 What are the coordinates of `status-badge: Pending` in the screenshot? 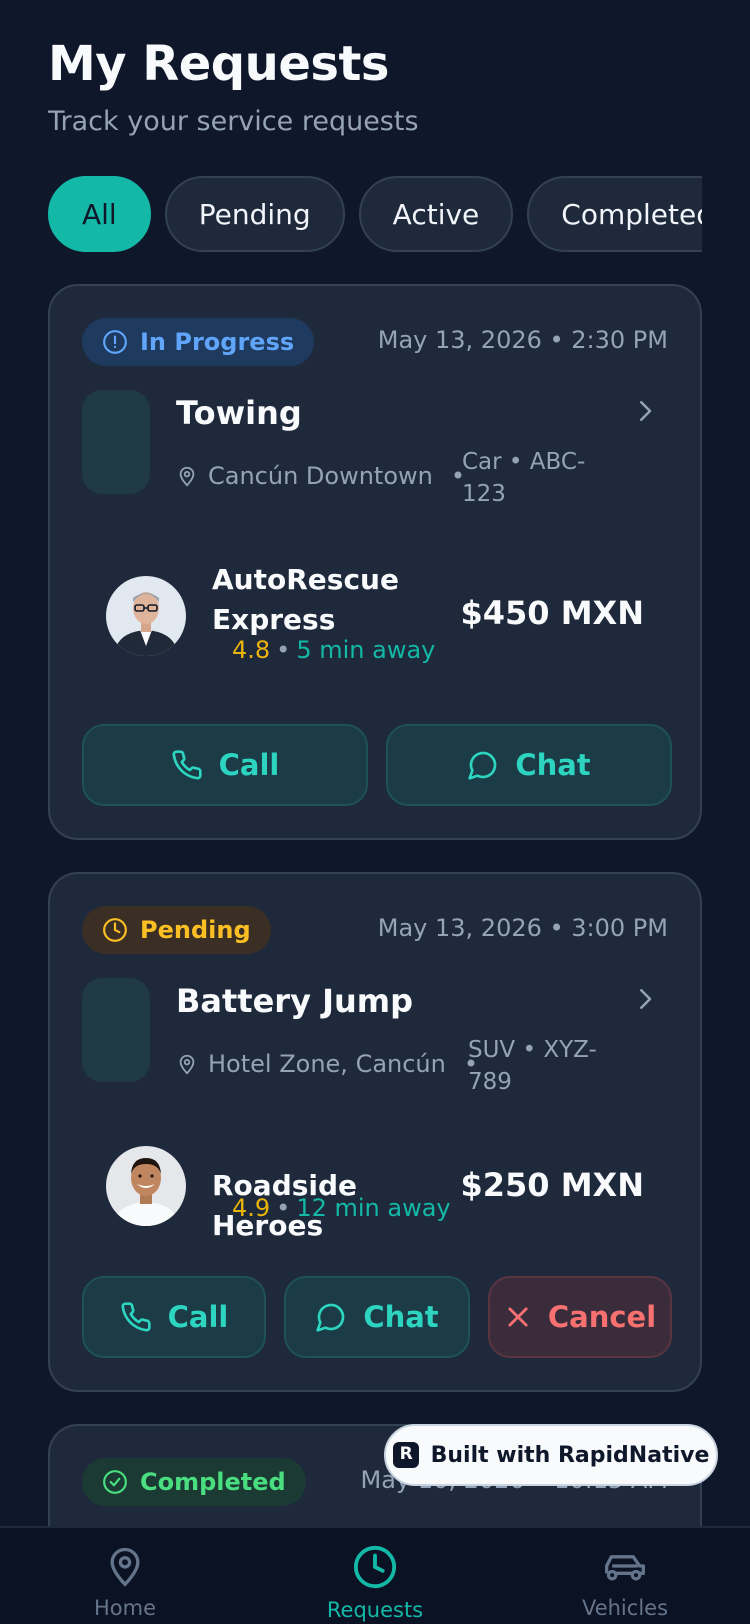 It's located at (176, 930).